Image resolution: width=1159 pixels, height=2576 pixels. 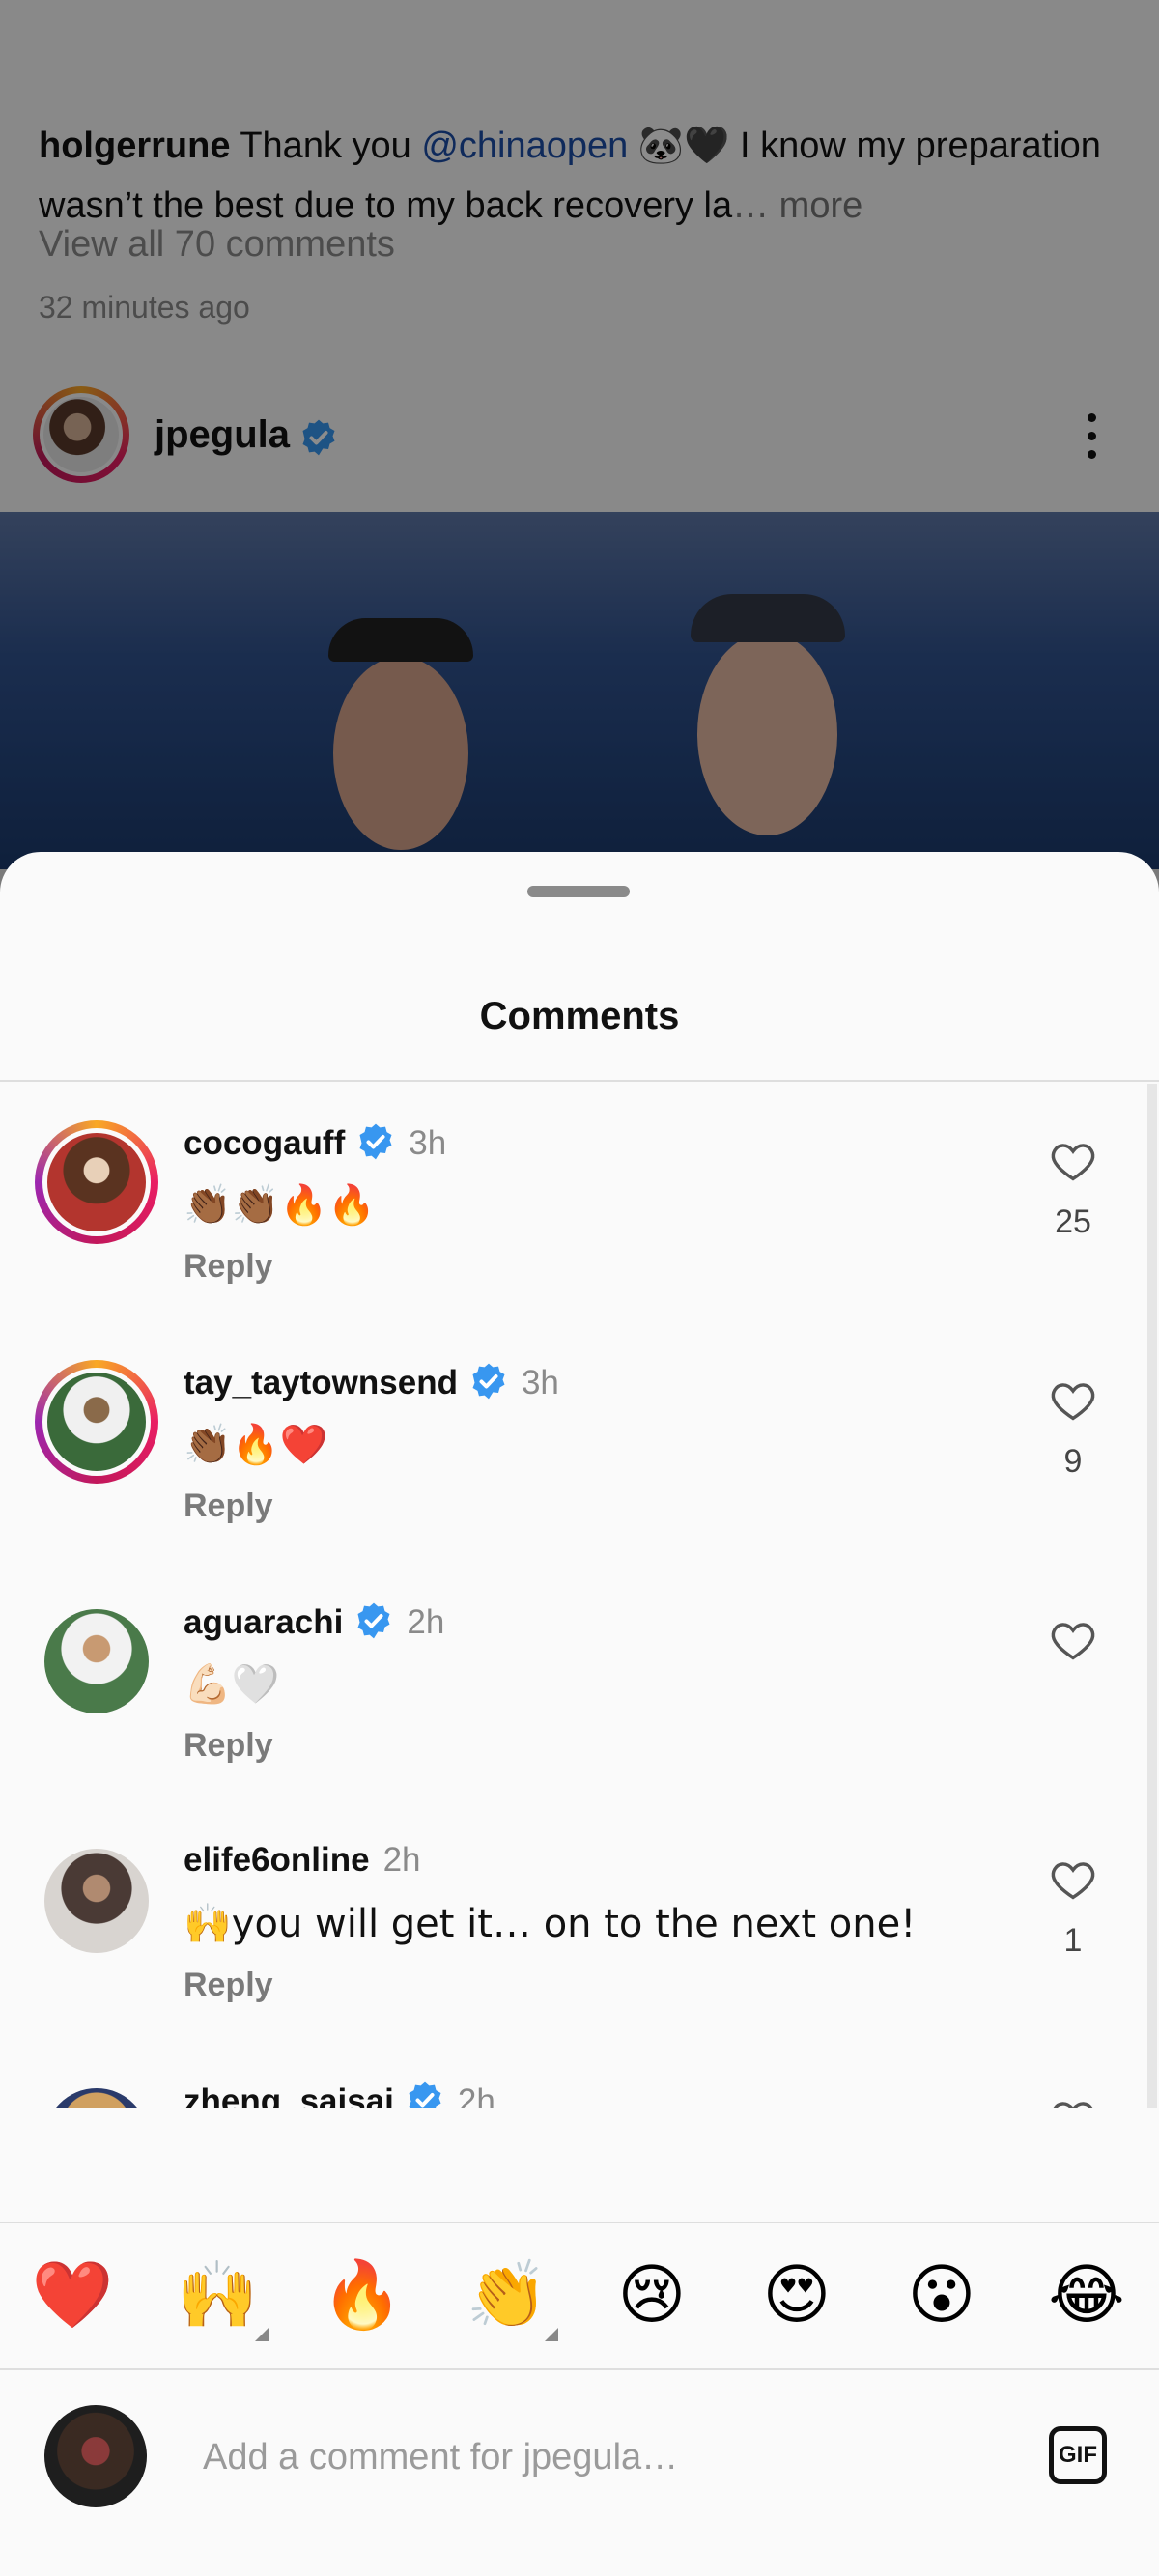 What do you see at coordinates (95, 2456) in the screenshot?
I see `current-user-avatar` at bounding box center [95, 2456].